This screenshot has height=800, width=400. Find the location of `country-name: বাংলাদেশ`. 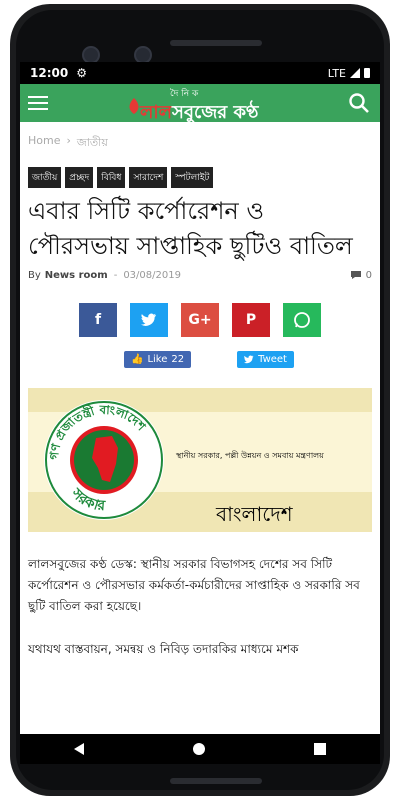

country-name: বাংলাদেশ is located at coordinates (254, 513).